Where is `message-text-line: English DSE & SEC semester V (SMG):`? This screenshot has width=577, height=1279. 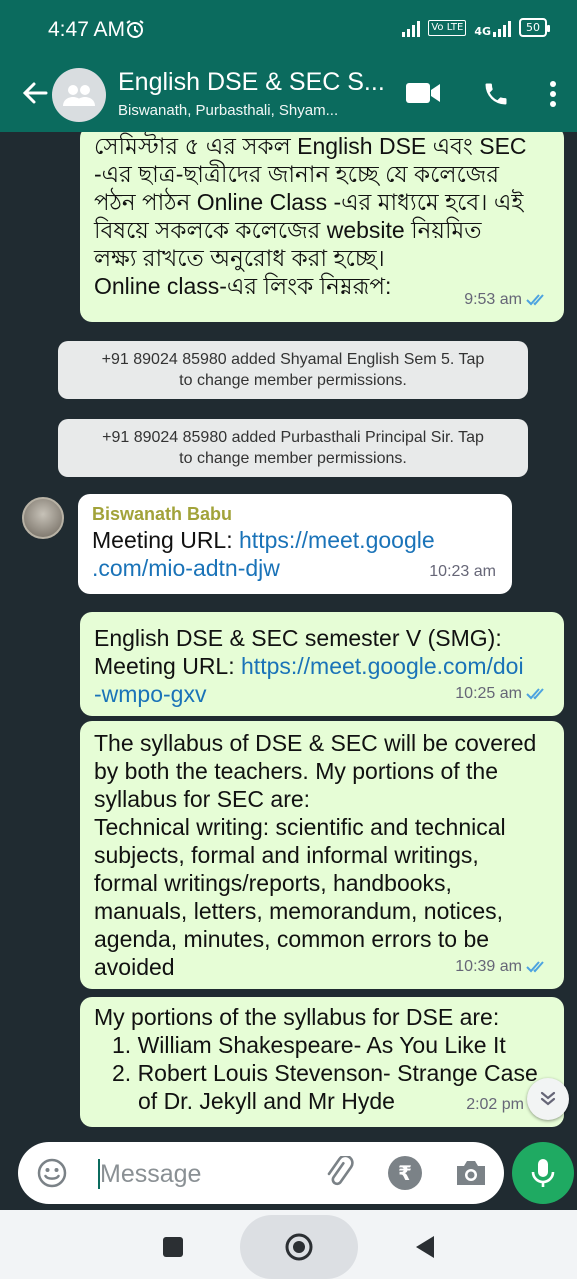
message-text-line: English DSE & SEC semester V (SMG): is located at coordinates (298, 638).